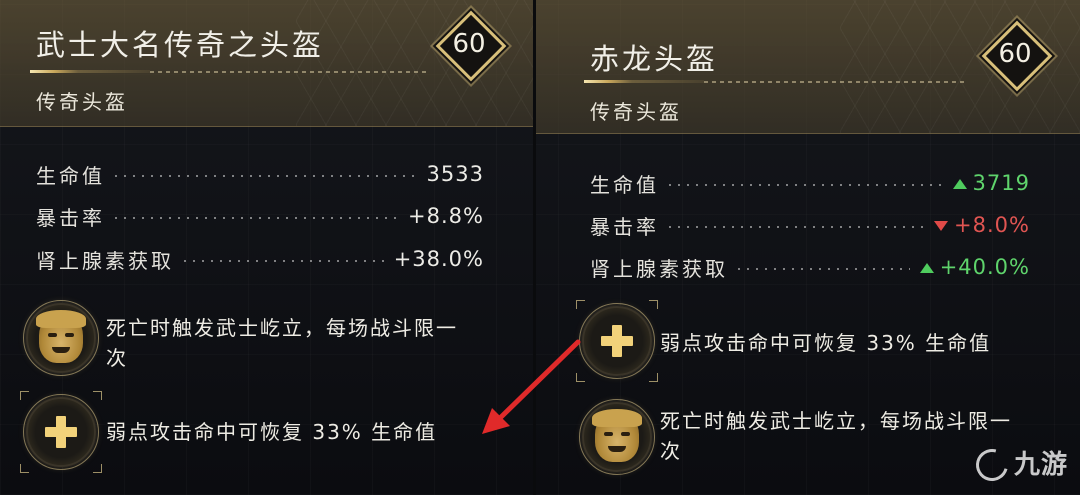  I want to click on right-perk-1-text: 弱点攻击命中可恢复 33% 生命值, so click(826, 343).